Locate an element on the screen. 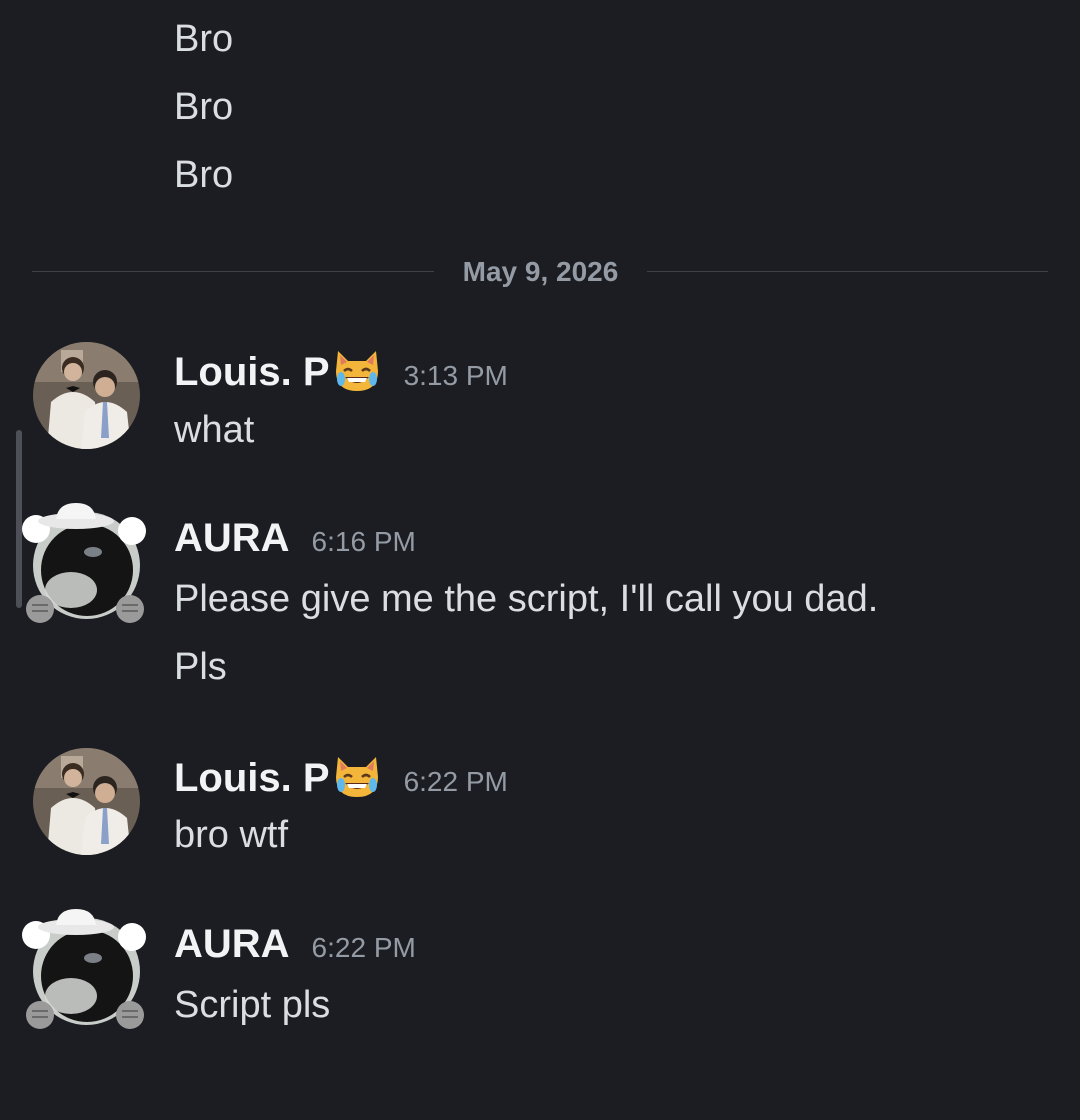 The image size is (1080, 1120). message-text: bro wtf is located at coordinates (231, 835).